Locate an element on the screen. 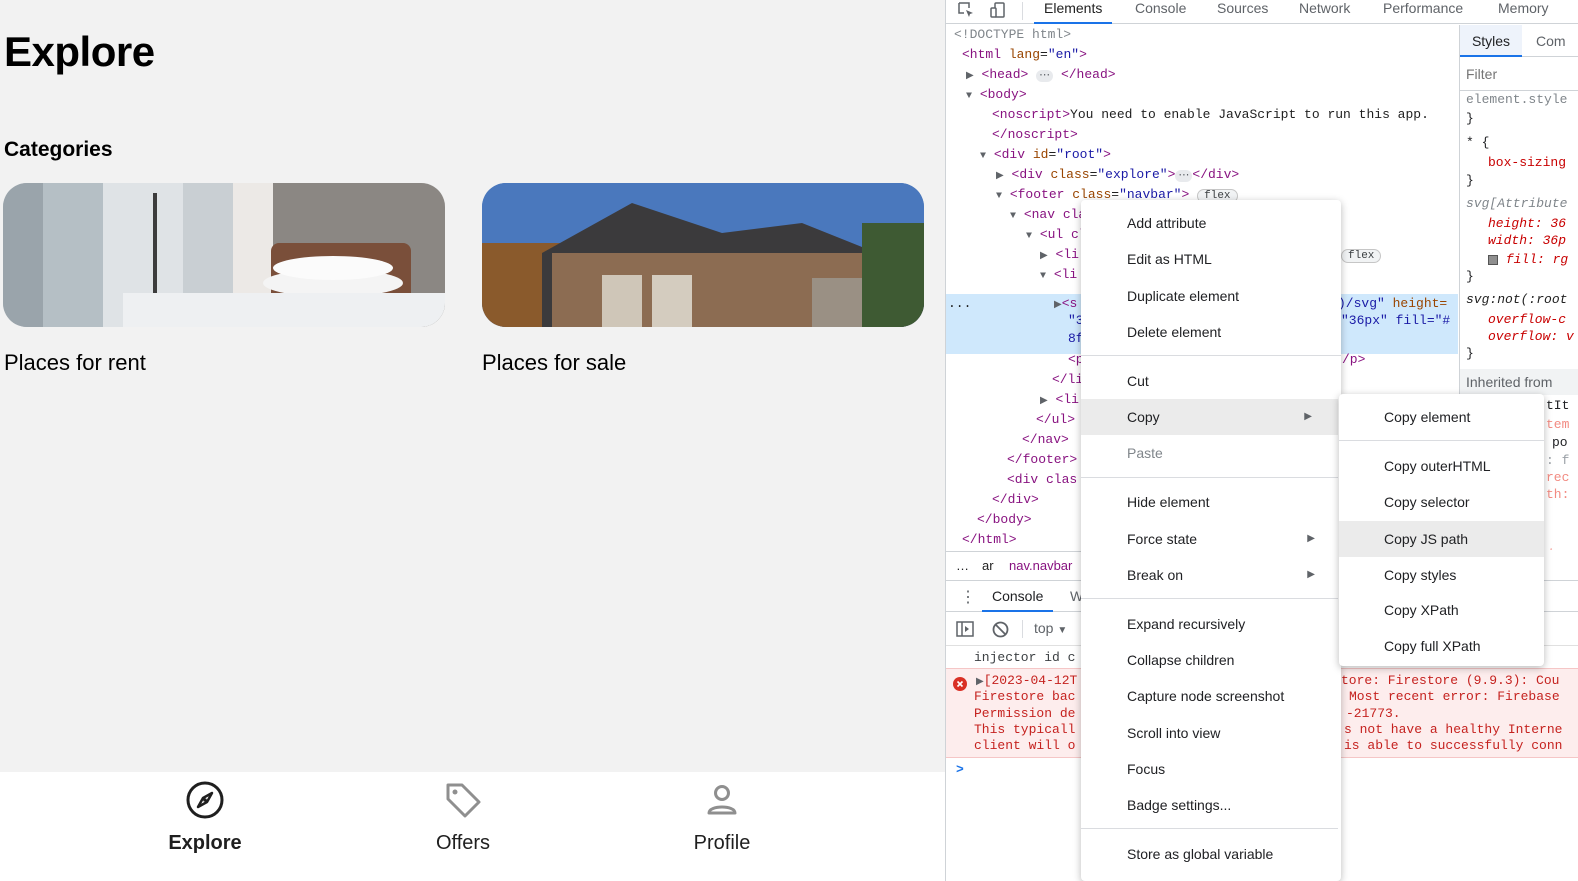  menu-item-paste: Paste is located at coordinates (1211, 453).